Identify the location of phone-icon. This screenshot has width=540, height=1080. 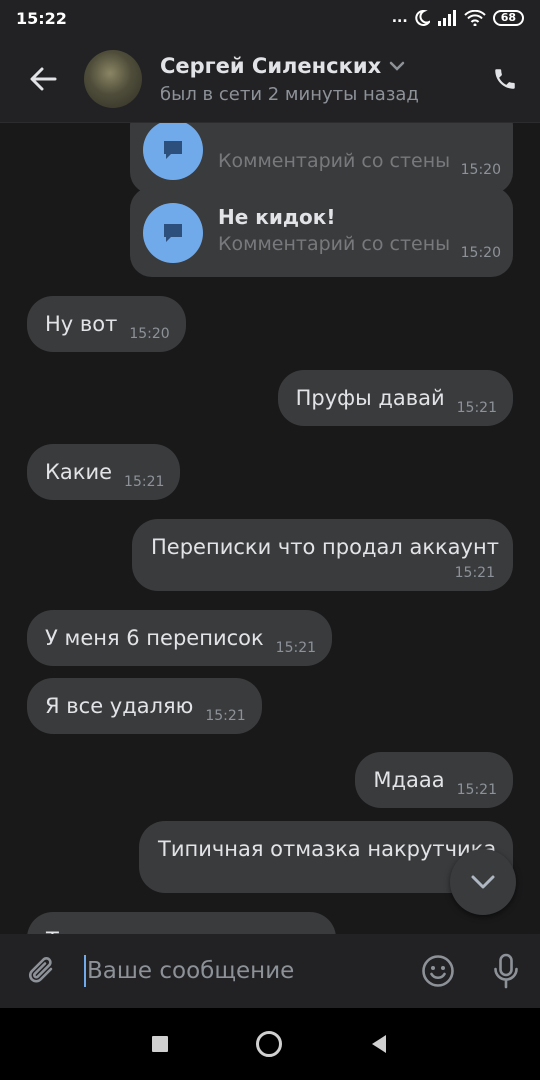
(505, 79).